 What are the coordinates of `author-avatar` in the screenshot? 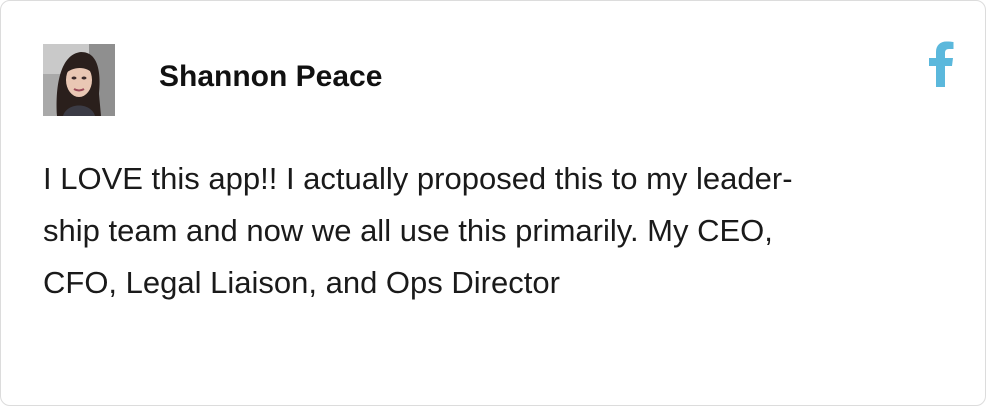 It's located at (79, 80).